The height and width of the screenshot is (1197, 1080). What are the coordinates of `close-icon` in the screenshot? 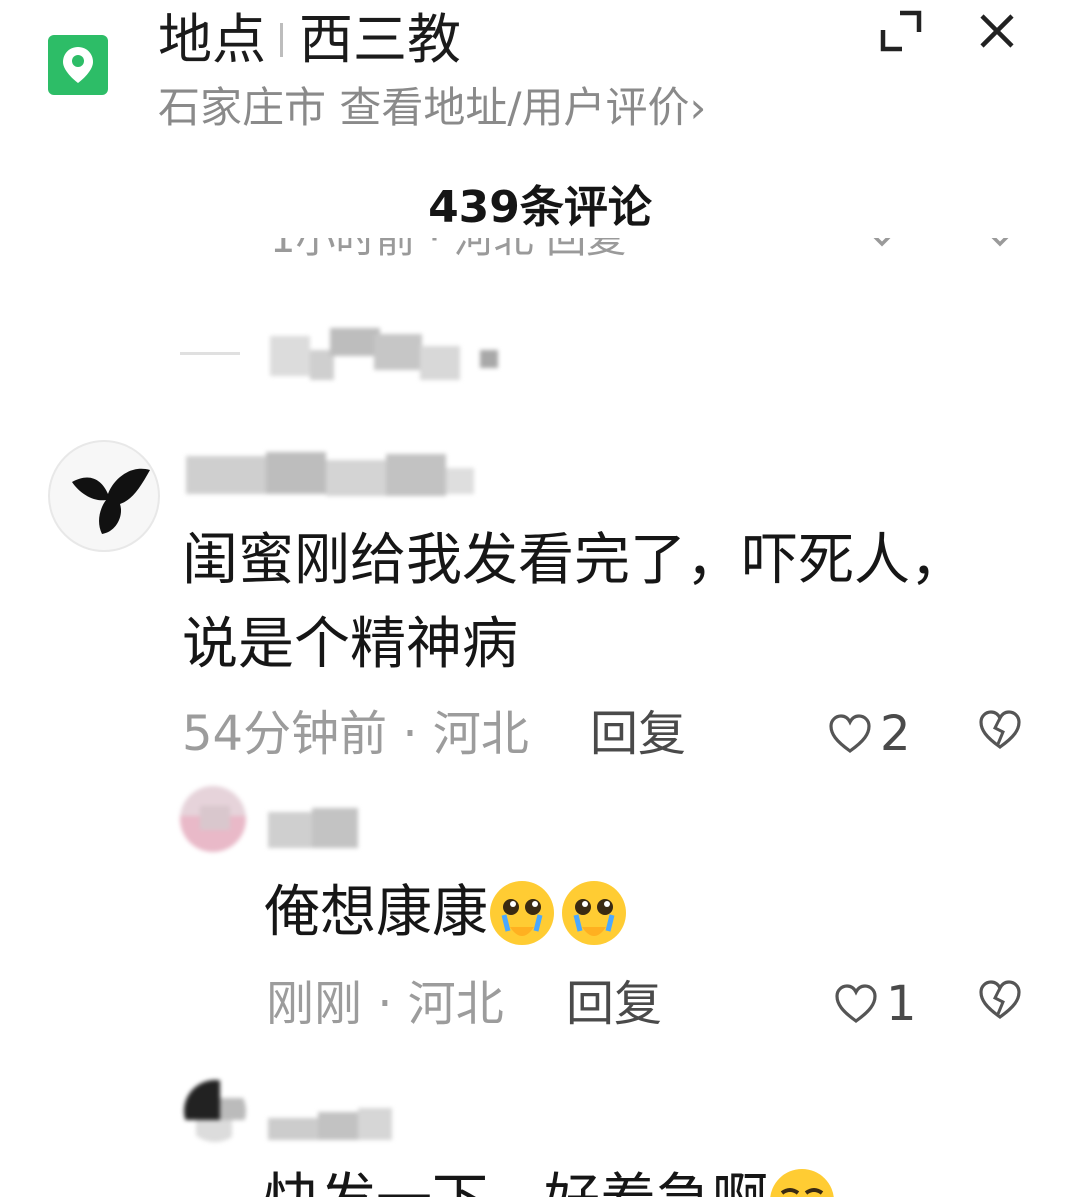 It's located at (997, 31).